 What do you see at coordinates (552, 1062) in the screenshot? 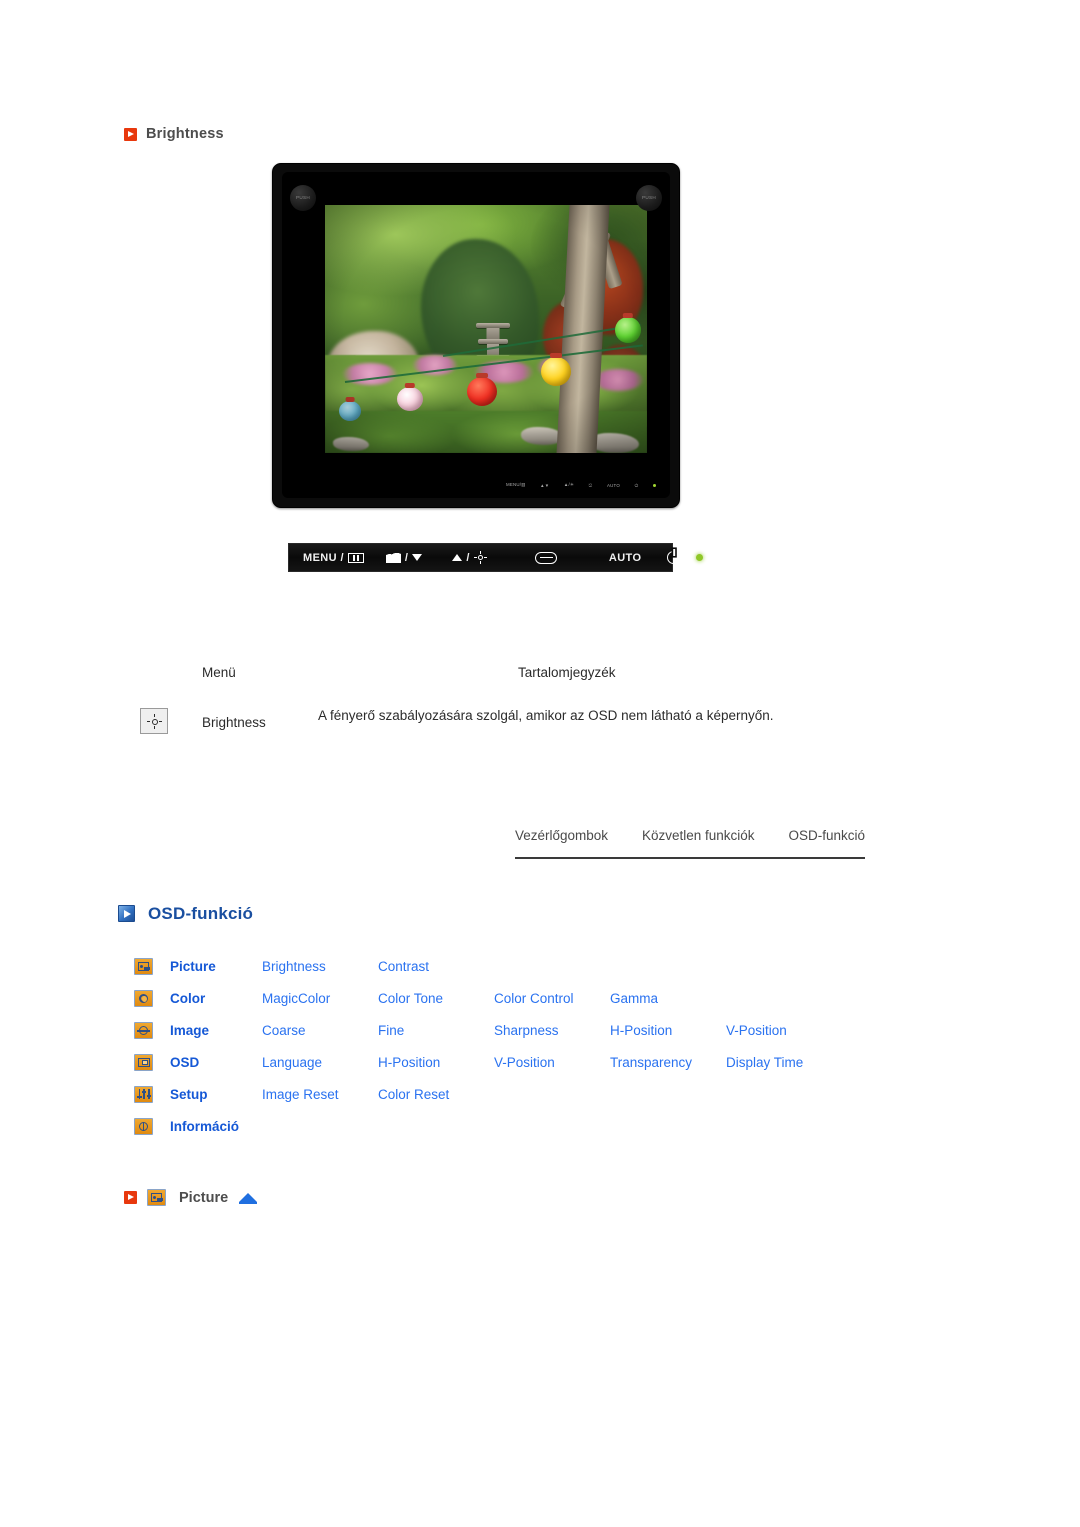
I see `menu-item-osd-v-position: V-Position` at bounding box center [552, 1062].